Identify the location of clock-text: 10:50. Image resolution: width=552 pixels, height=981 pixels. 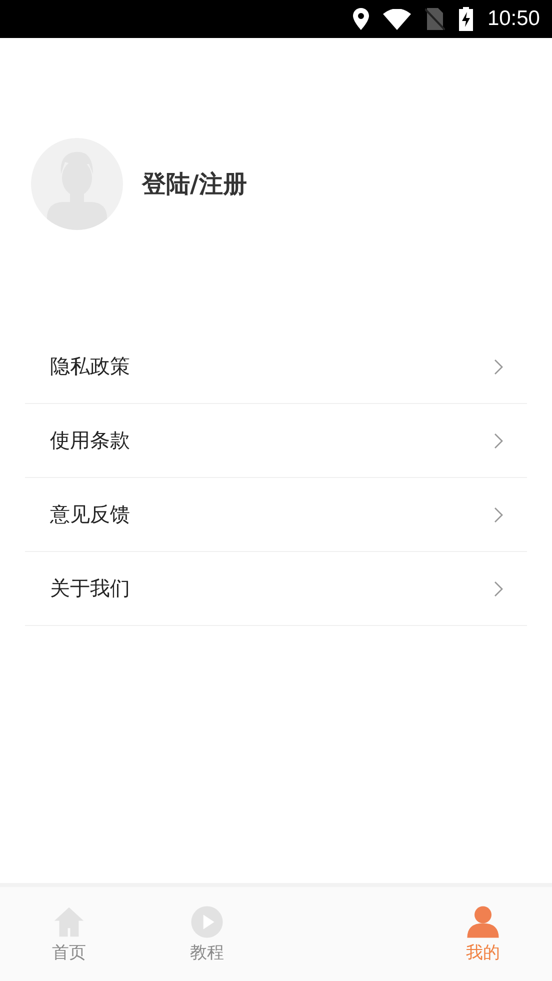
(513, 19).